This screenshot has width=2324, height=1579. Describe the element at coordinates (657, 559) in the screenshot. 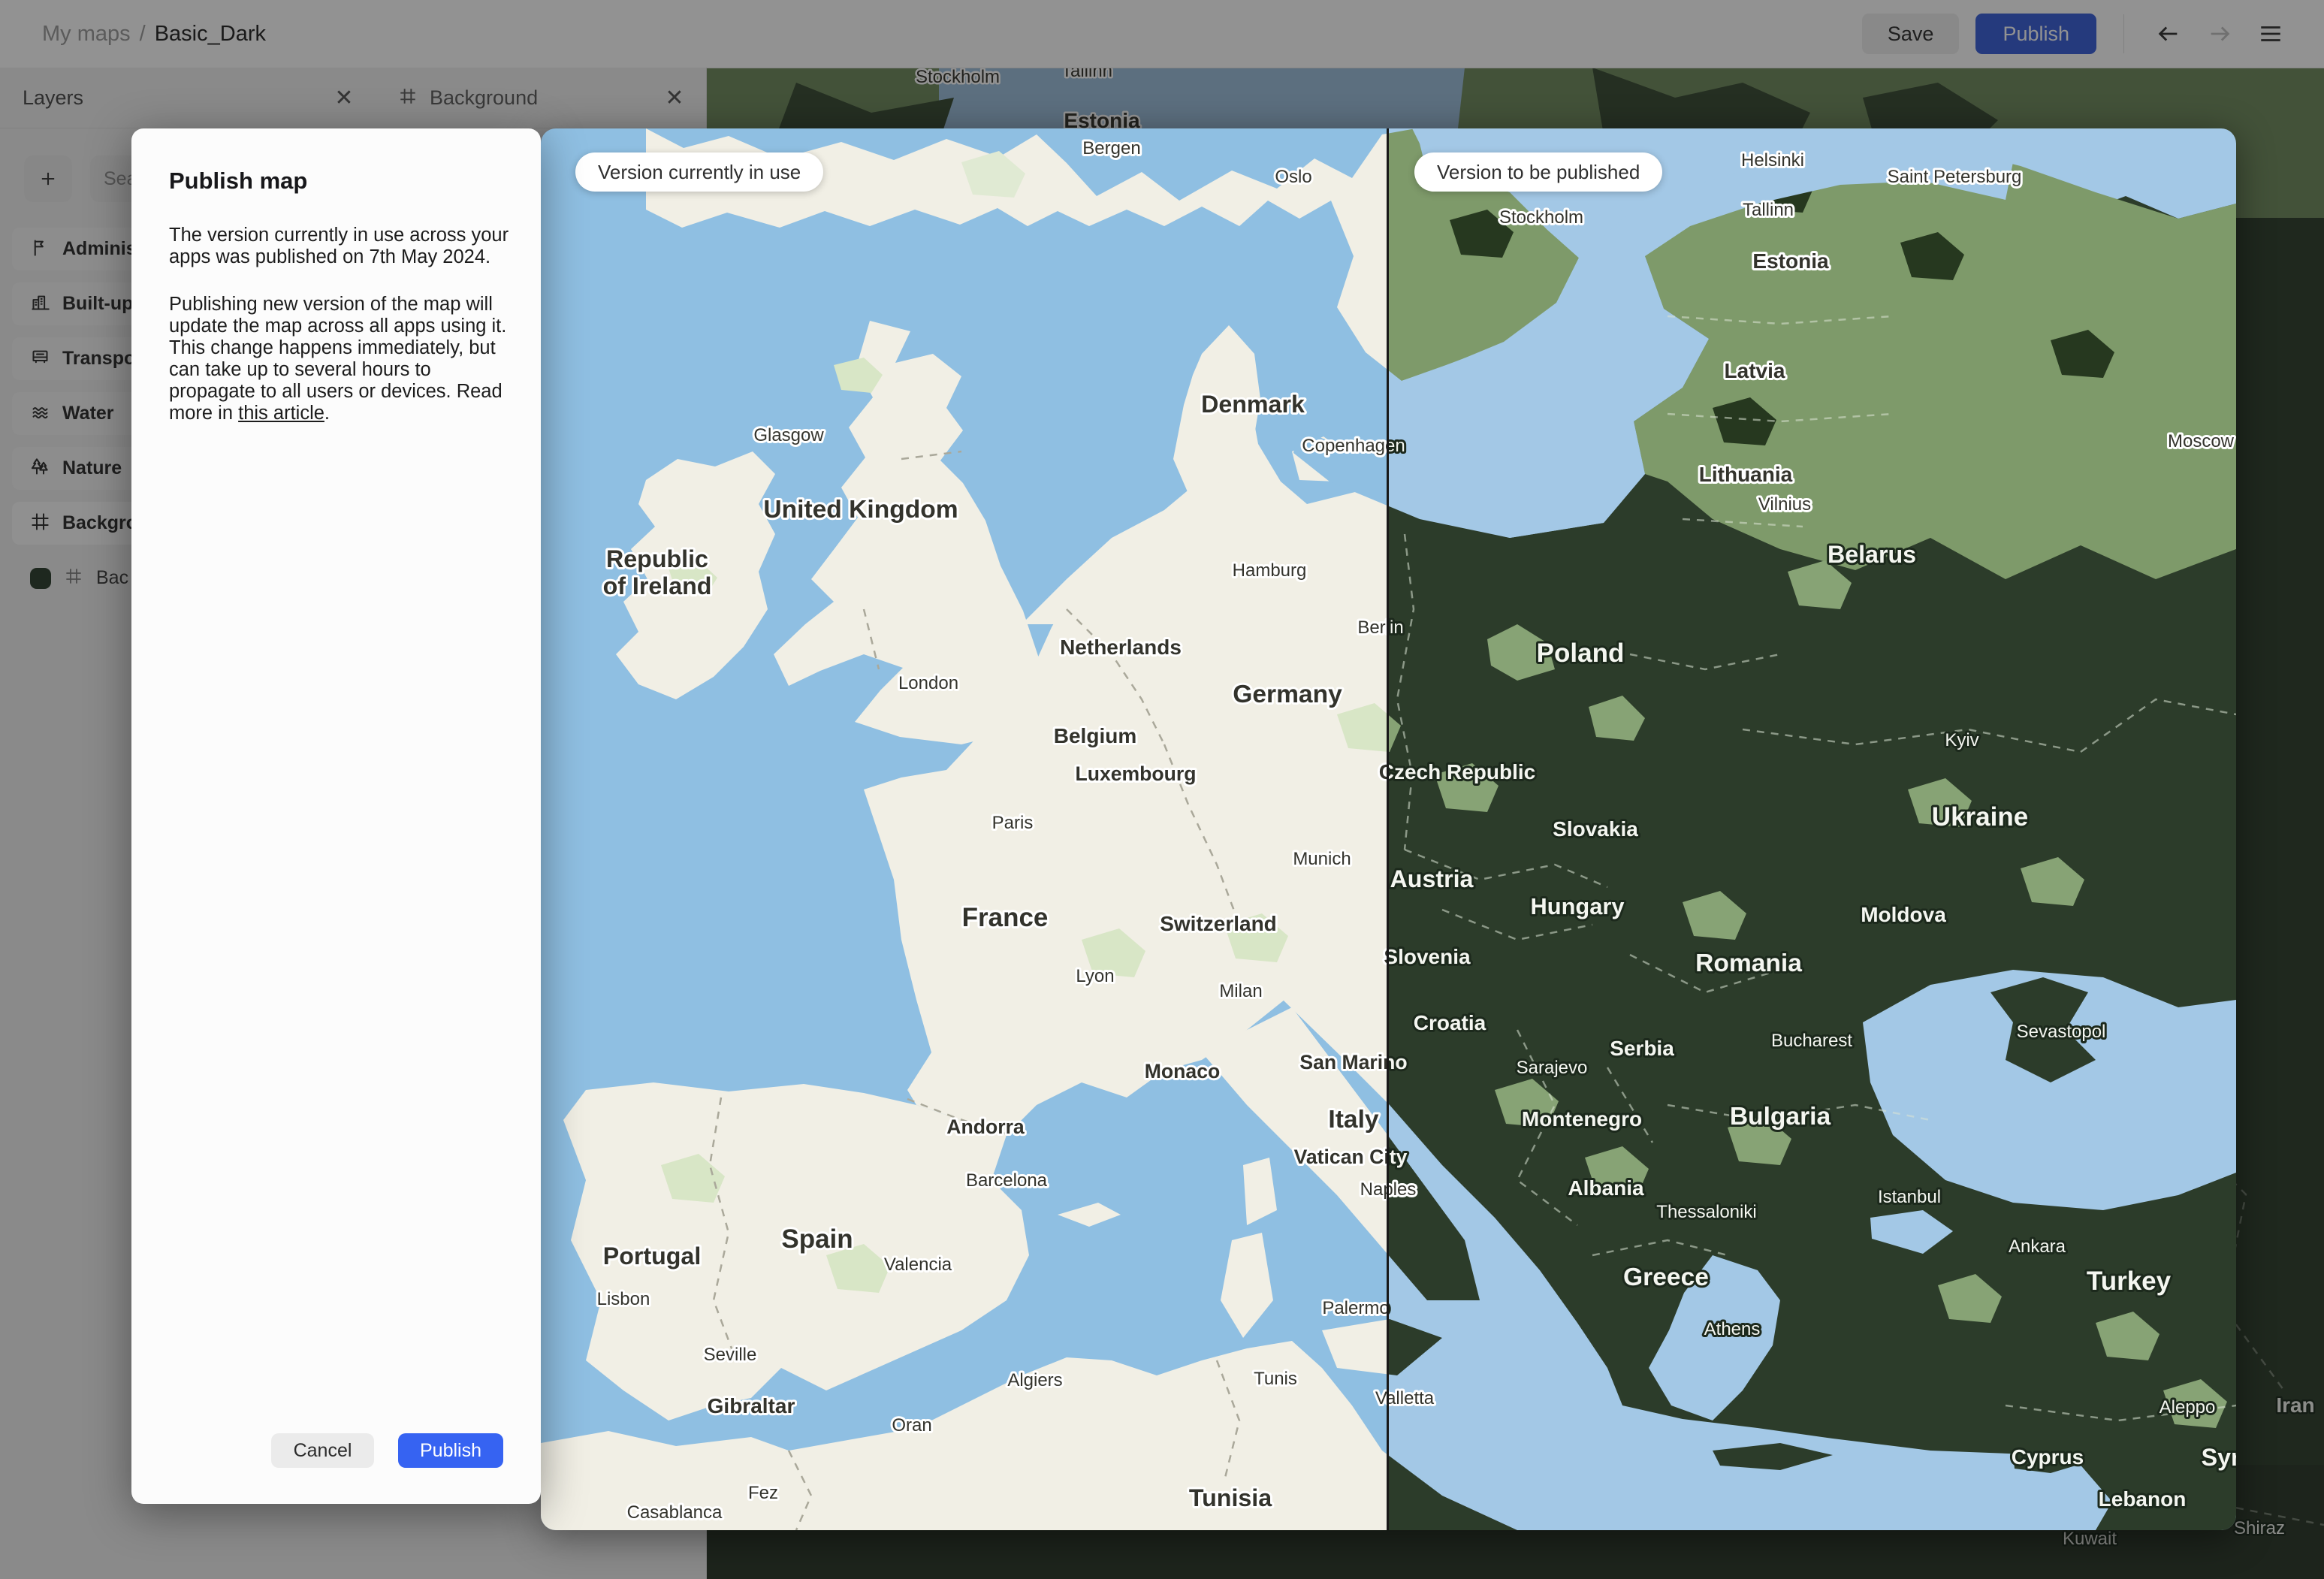

I see `map-label: Republic` at that location.